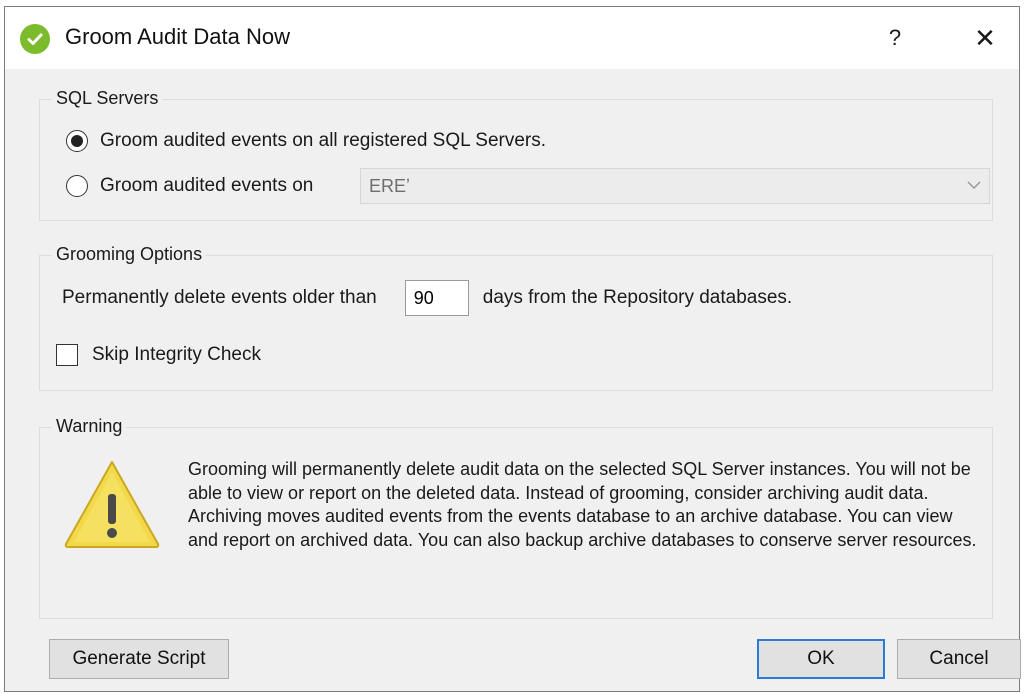 Image resolution: width=1024 pixels, height=694 pixels. Describe the element at coordinates (67, 355) in the screenshot. I see `skip-integrity-checkbox` at that location.